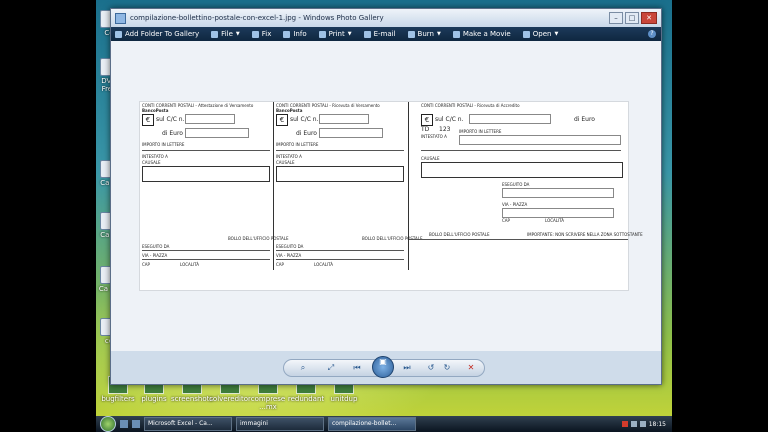 The height and width of the screenshot is (432, 768). Describe the element at coordinates (344, 399) in the screenshot. I see `desktop-icon-label: unitdup` at that location.